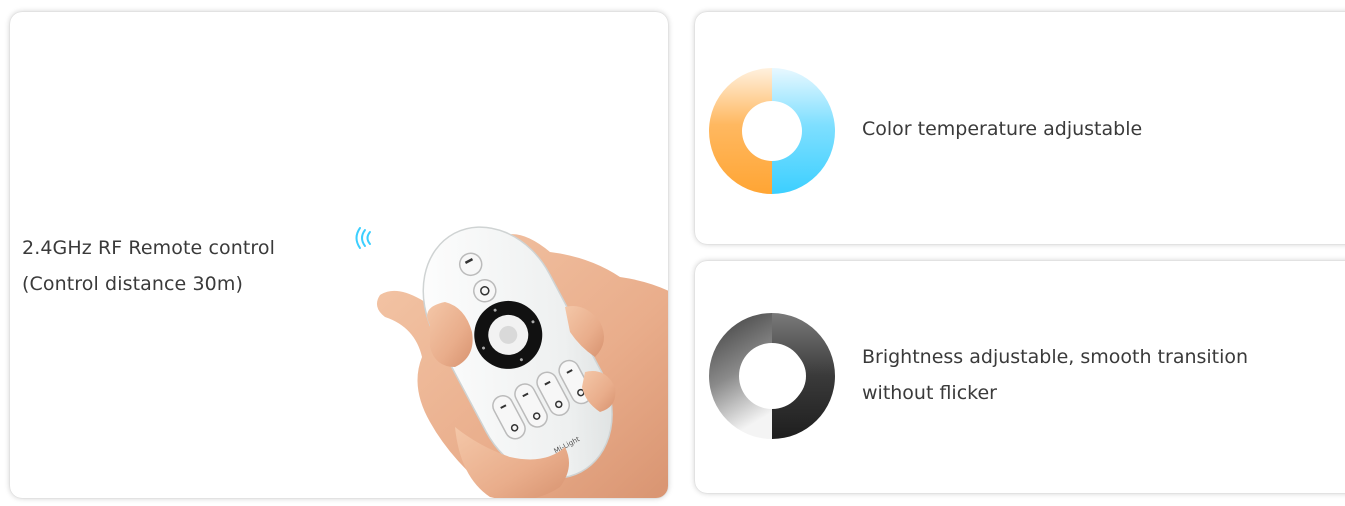 This screenshot has width=1345, height=506. I want to click on color-temperature-ring-icon, so click(772, 131).